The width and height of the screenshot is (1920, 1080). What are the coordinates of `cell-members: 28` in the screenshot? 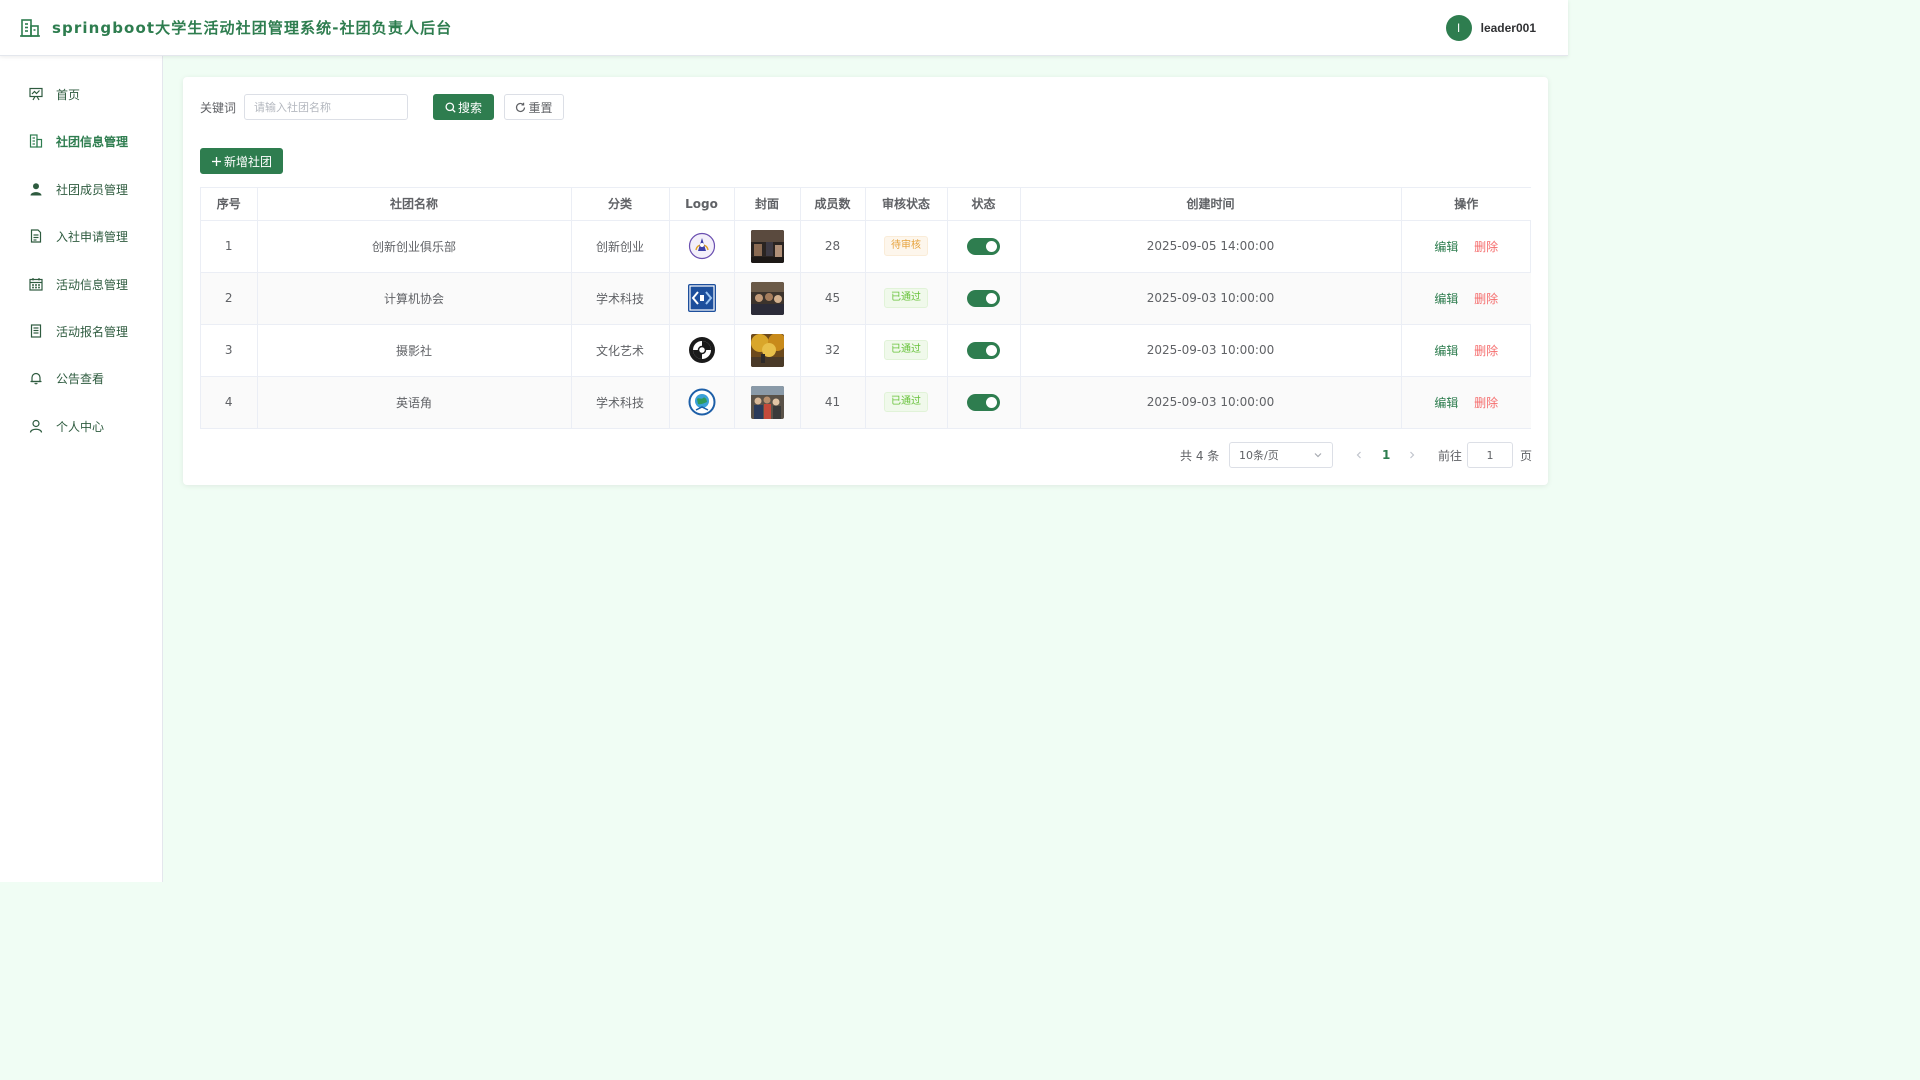 It's located at (833, 246).